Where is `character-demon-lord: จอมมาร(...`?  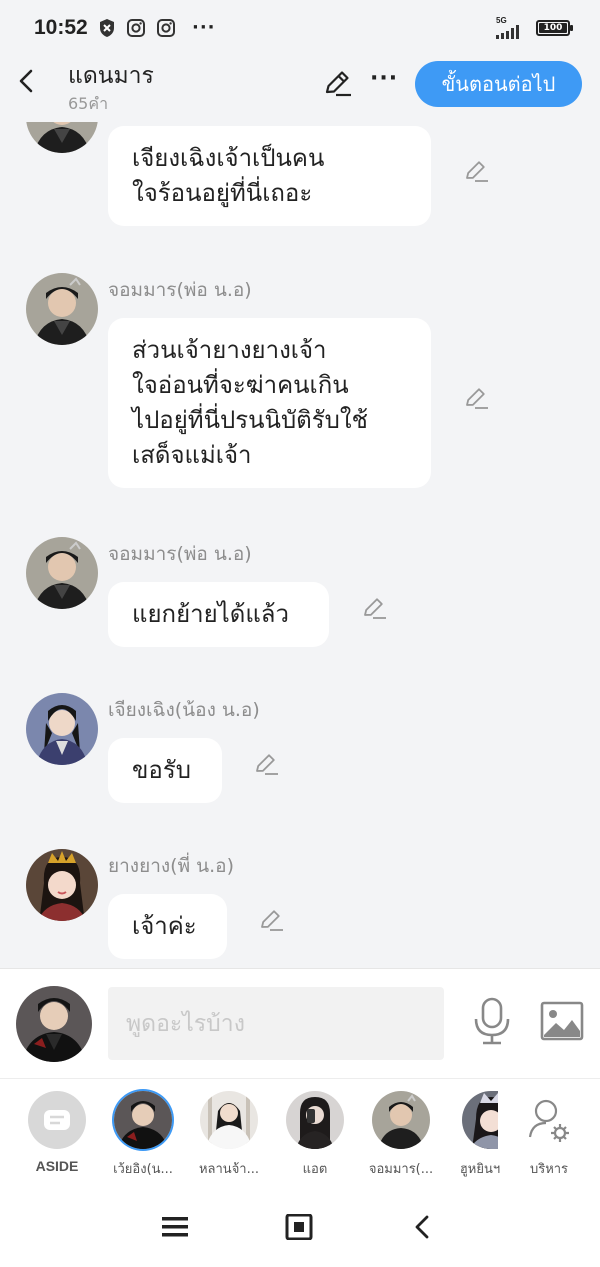 character-demon-lord: จอมมาร(... is located at coordinates (401, 1135).